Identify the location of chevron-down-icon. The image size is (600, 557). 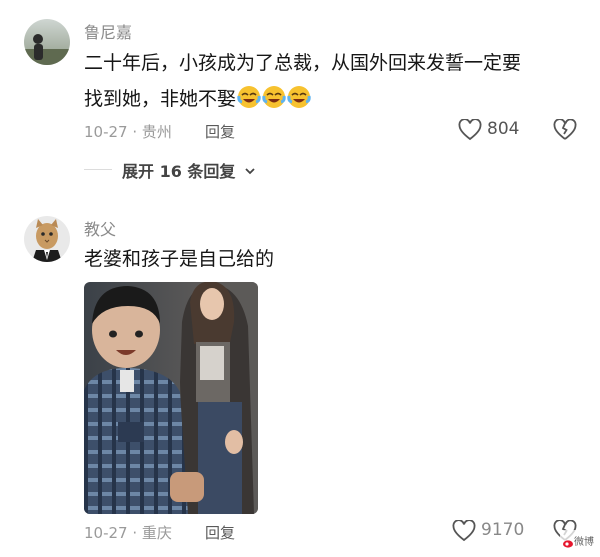
(250, 171).